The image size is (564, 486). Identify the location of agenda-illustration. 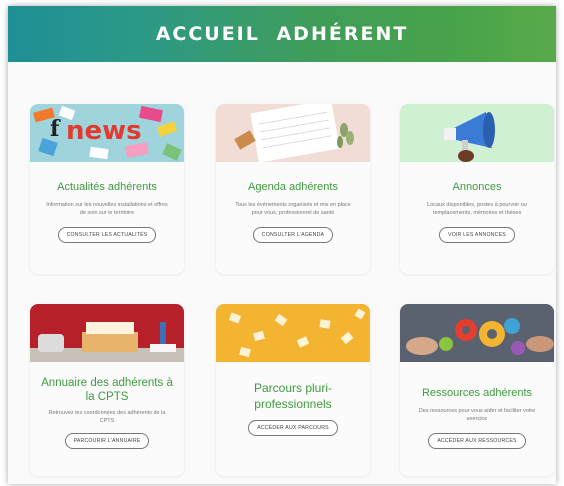
(293, 133).